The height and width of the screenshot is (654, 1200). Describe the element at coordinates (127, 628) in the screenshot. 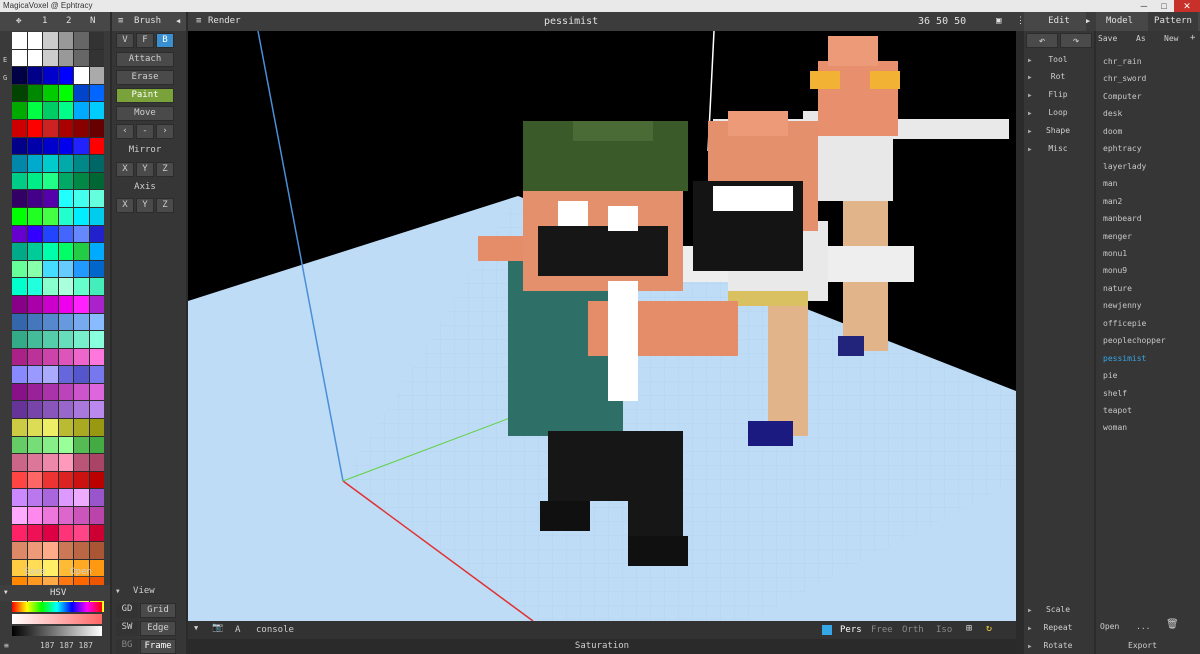

I see `edge-shortcut: SW` at that location.